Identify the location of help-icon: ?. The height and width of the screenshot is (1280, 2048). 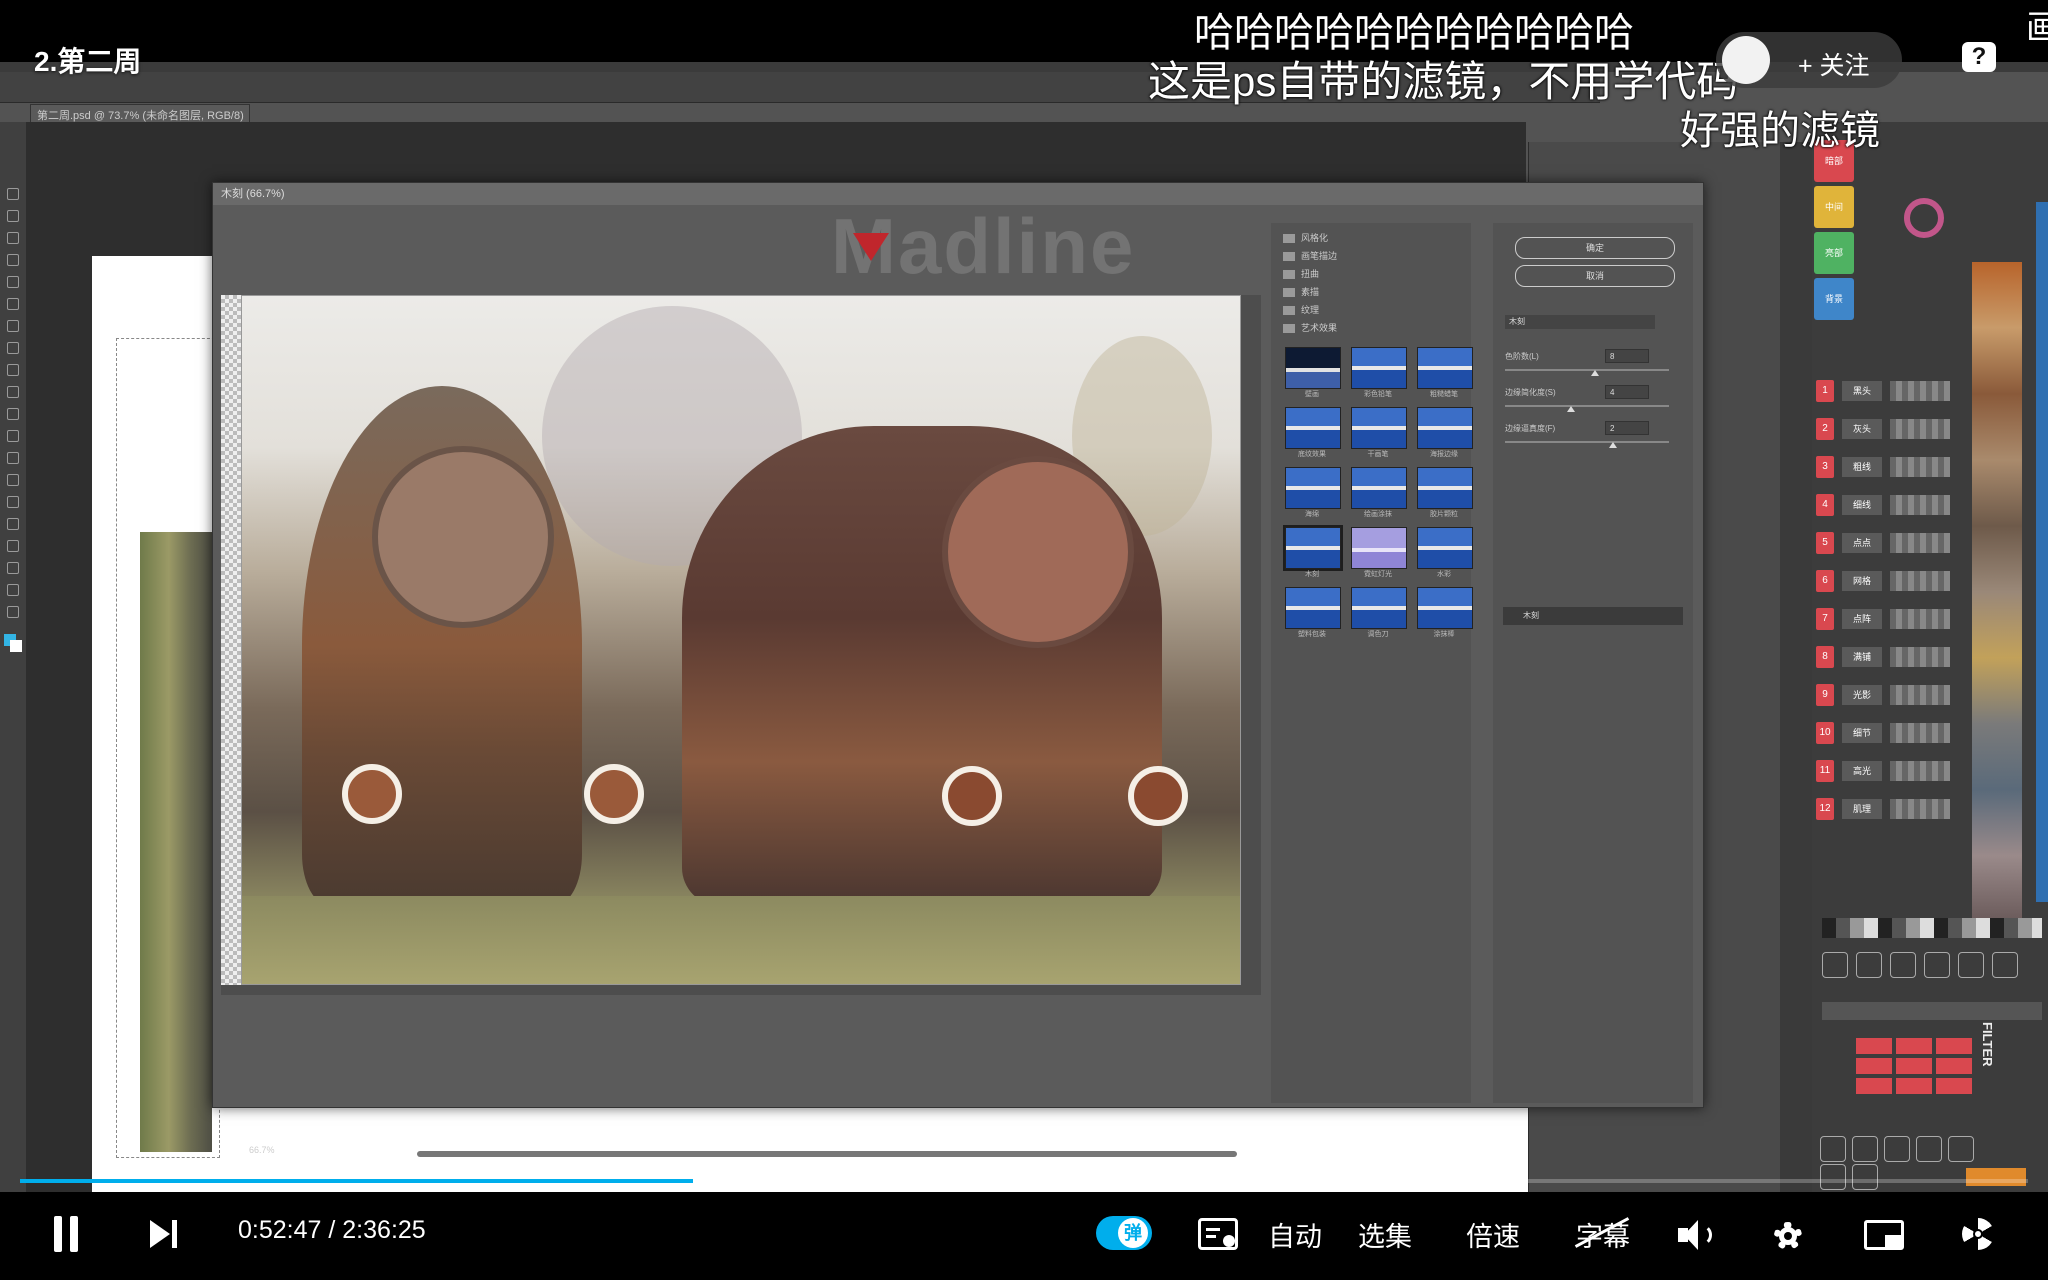
(1979, 57).